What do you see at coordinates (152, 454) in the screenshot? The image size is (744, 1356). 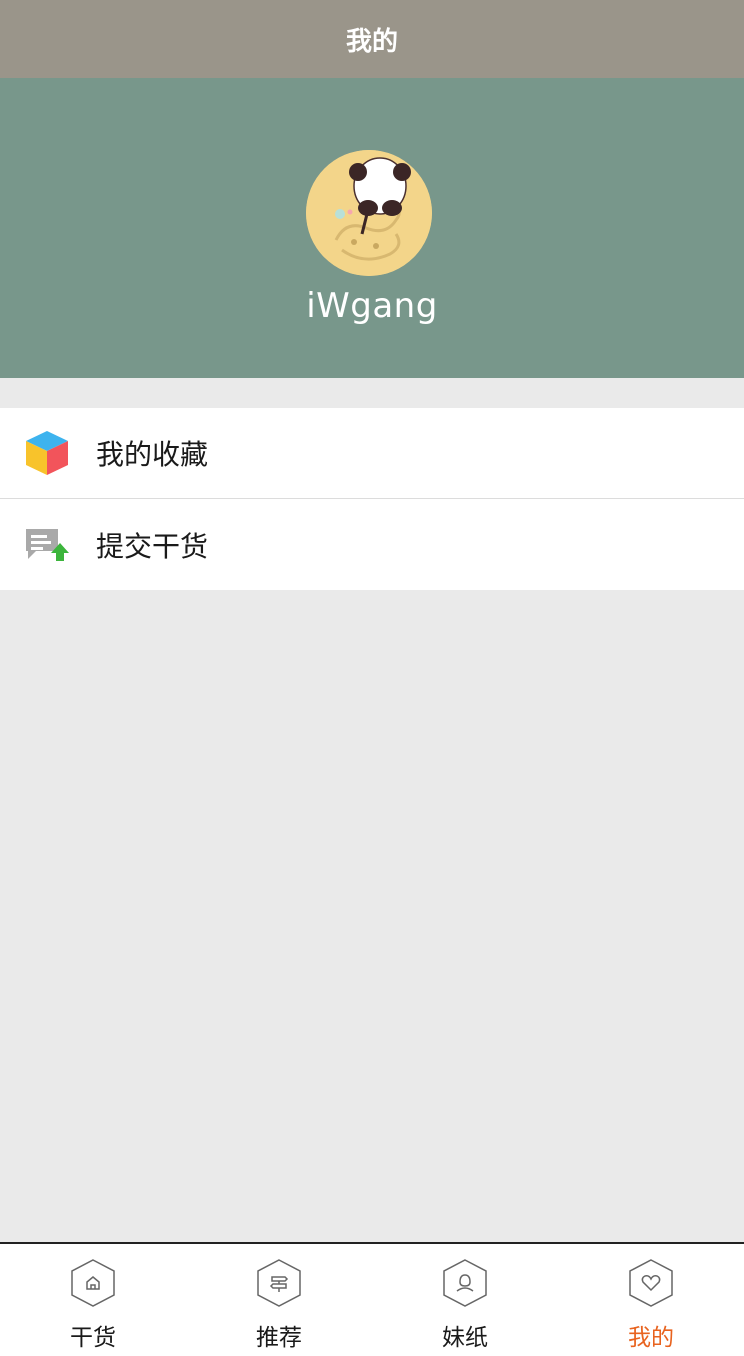 I see `menu-item-label: 我的收藏` at bounding box center [152, 454].